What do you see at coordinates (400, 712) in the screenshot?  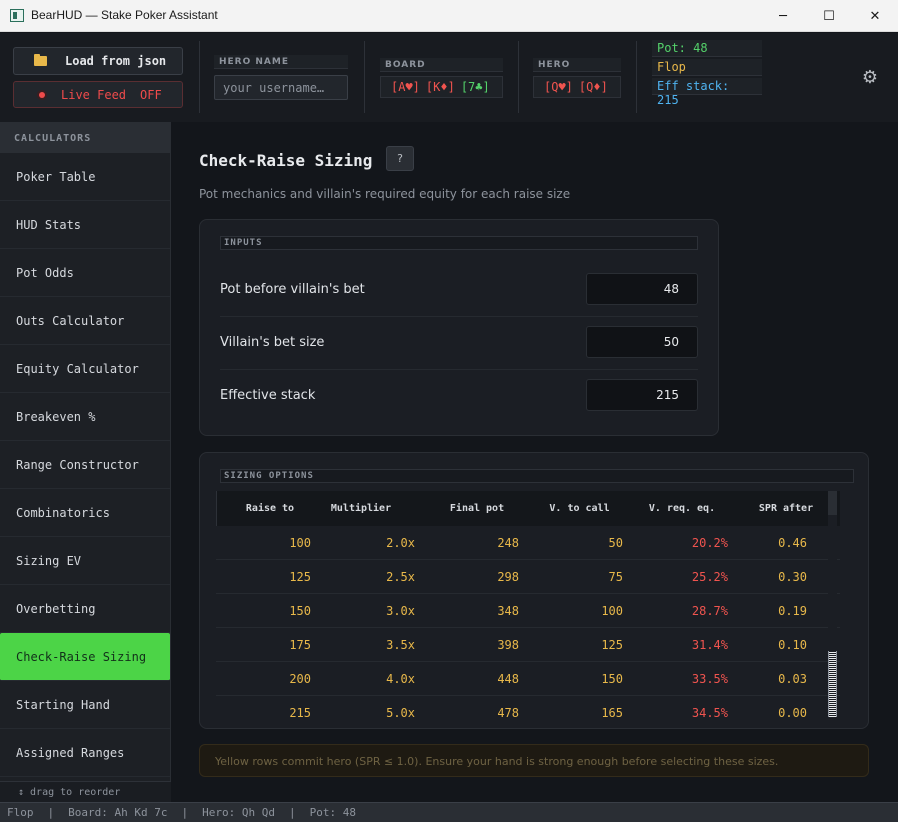 I see `cell-multiplier: 5.0x` at bounding box center [400, 712].